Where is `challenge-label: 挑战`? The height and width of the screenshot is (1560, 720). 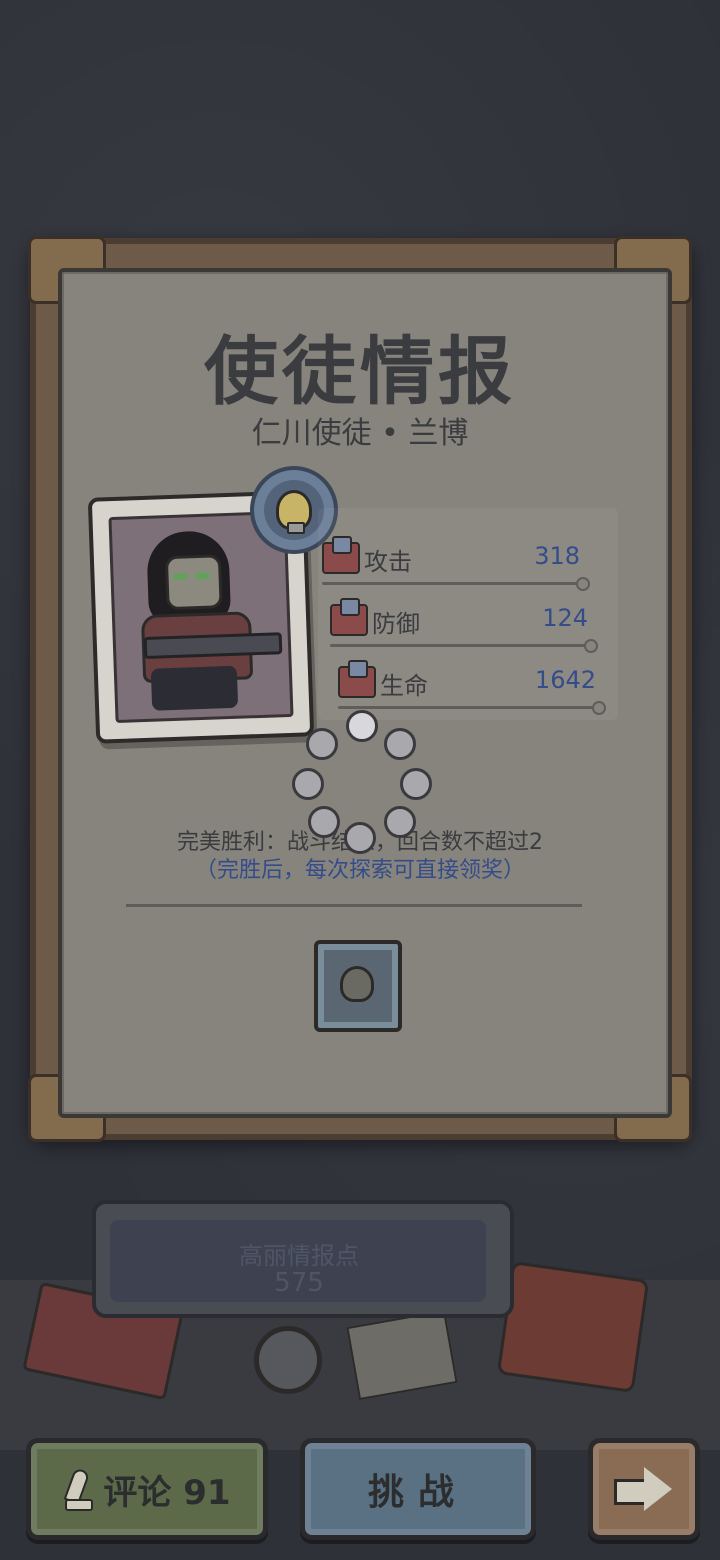 challenge-label: 挑战 is located at coordinates (417, 1492).